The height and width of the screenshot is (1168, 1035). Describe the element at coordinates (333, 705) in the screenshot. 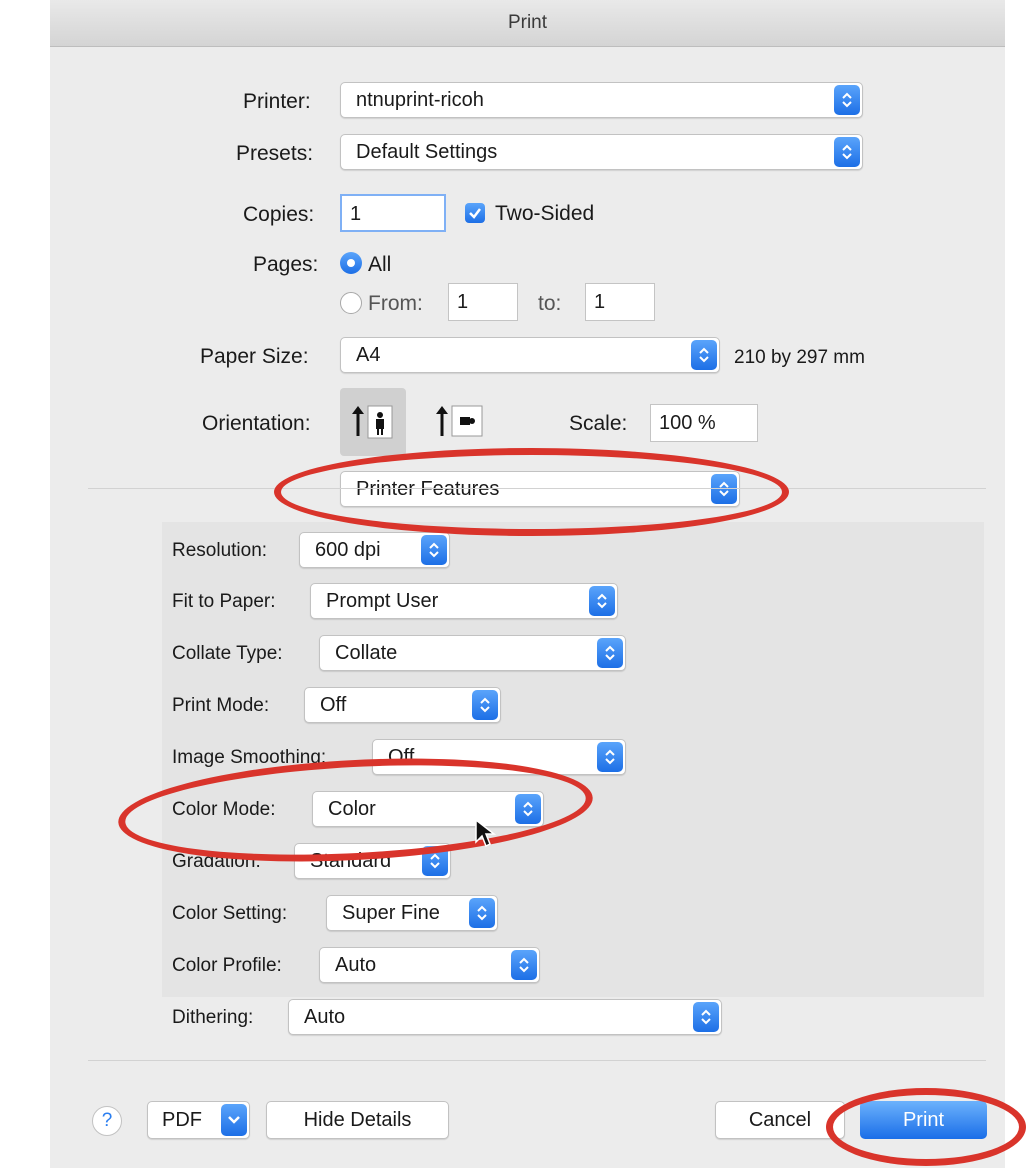

I see `print-mode-value: Off` at that location.